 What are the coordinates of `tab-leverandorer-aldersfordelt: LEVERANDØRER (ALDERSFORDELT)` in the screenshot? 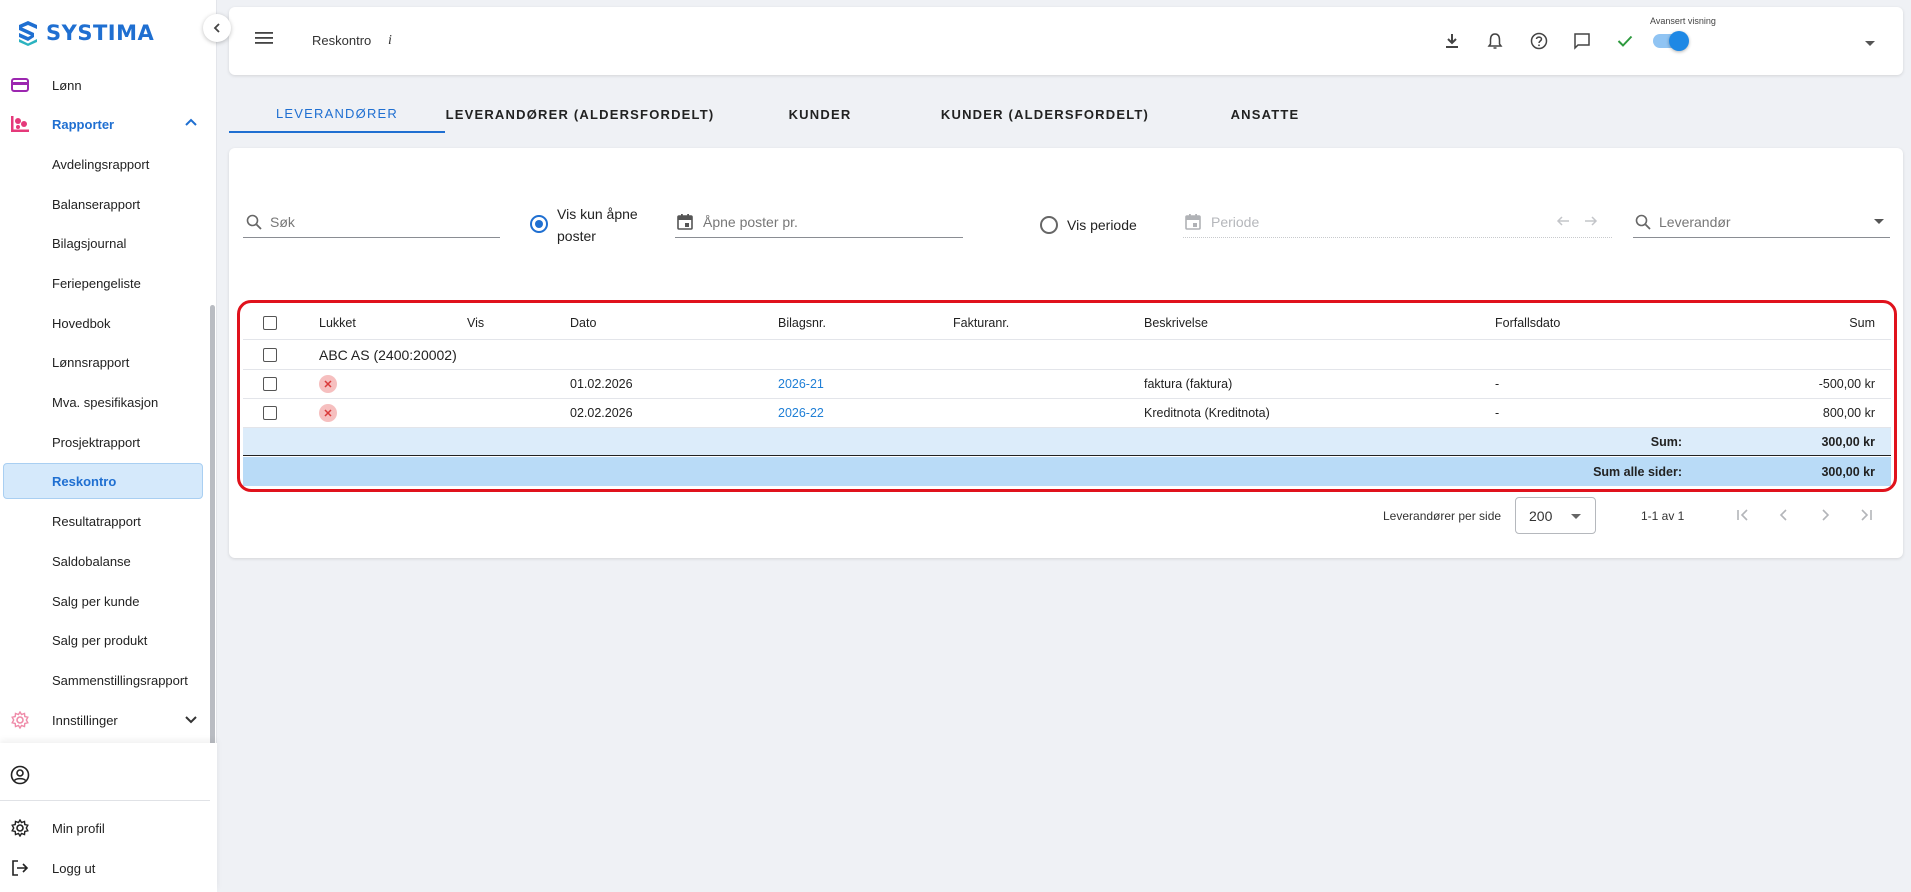 It's located at (580, 114).